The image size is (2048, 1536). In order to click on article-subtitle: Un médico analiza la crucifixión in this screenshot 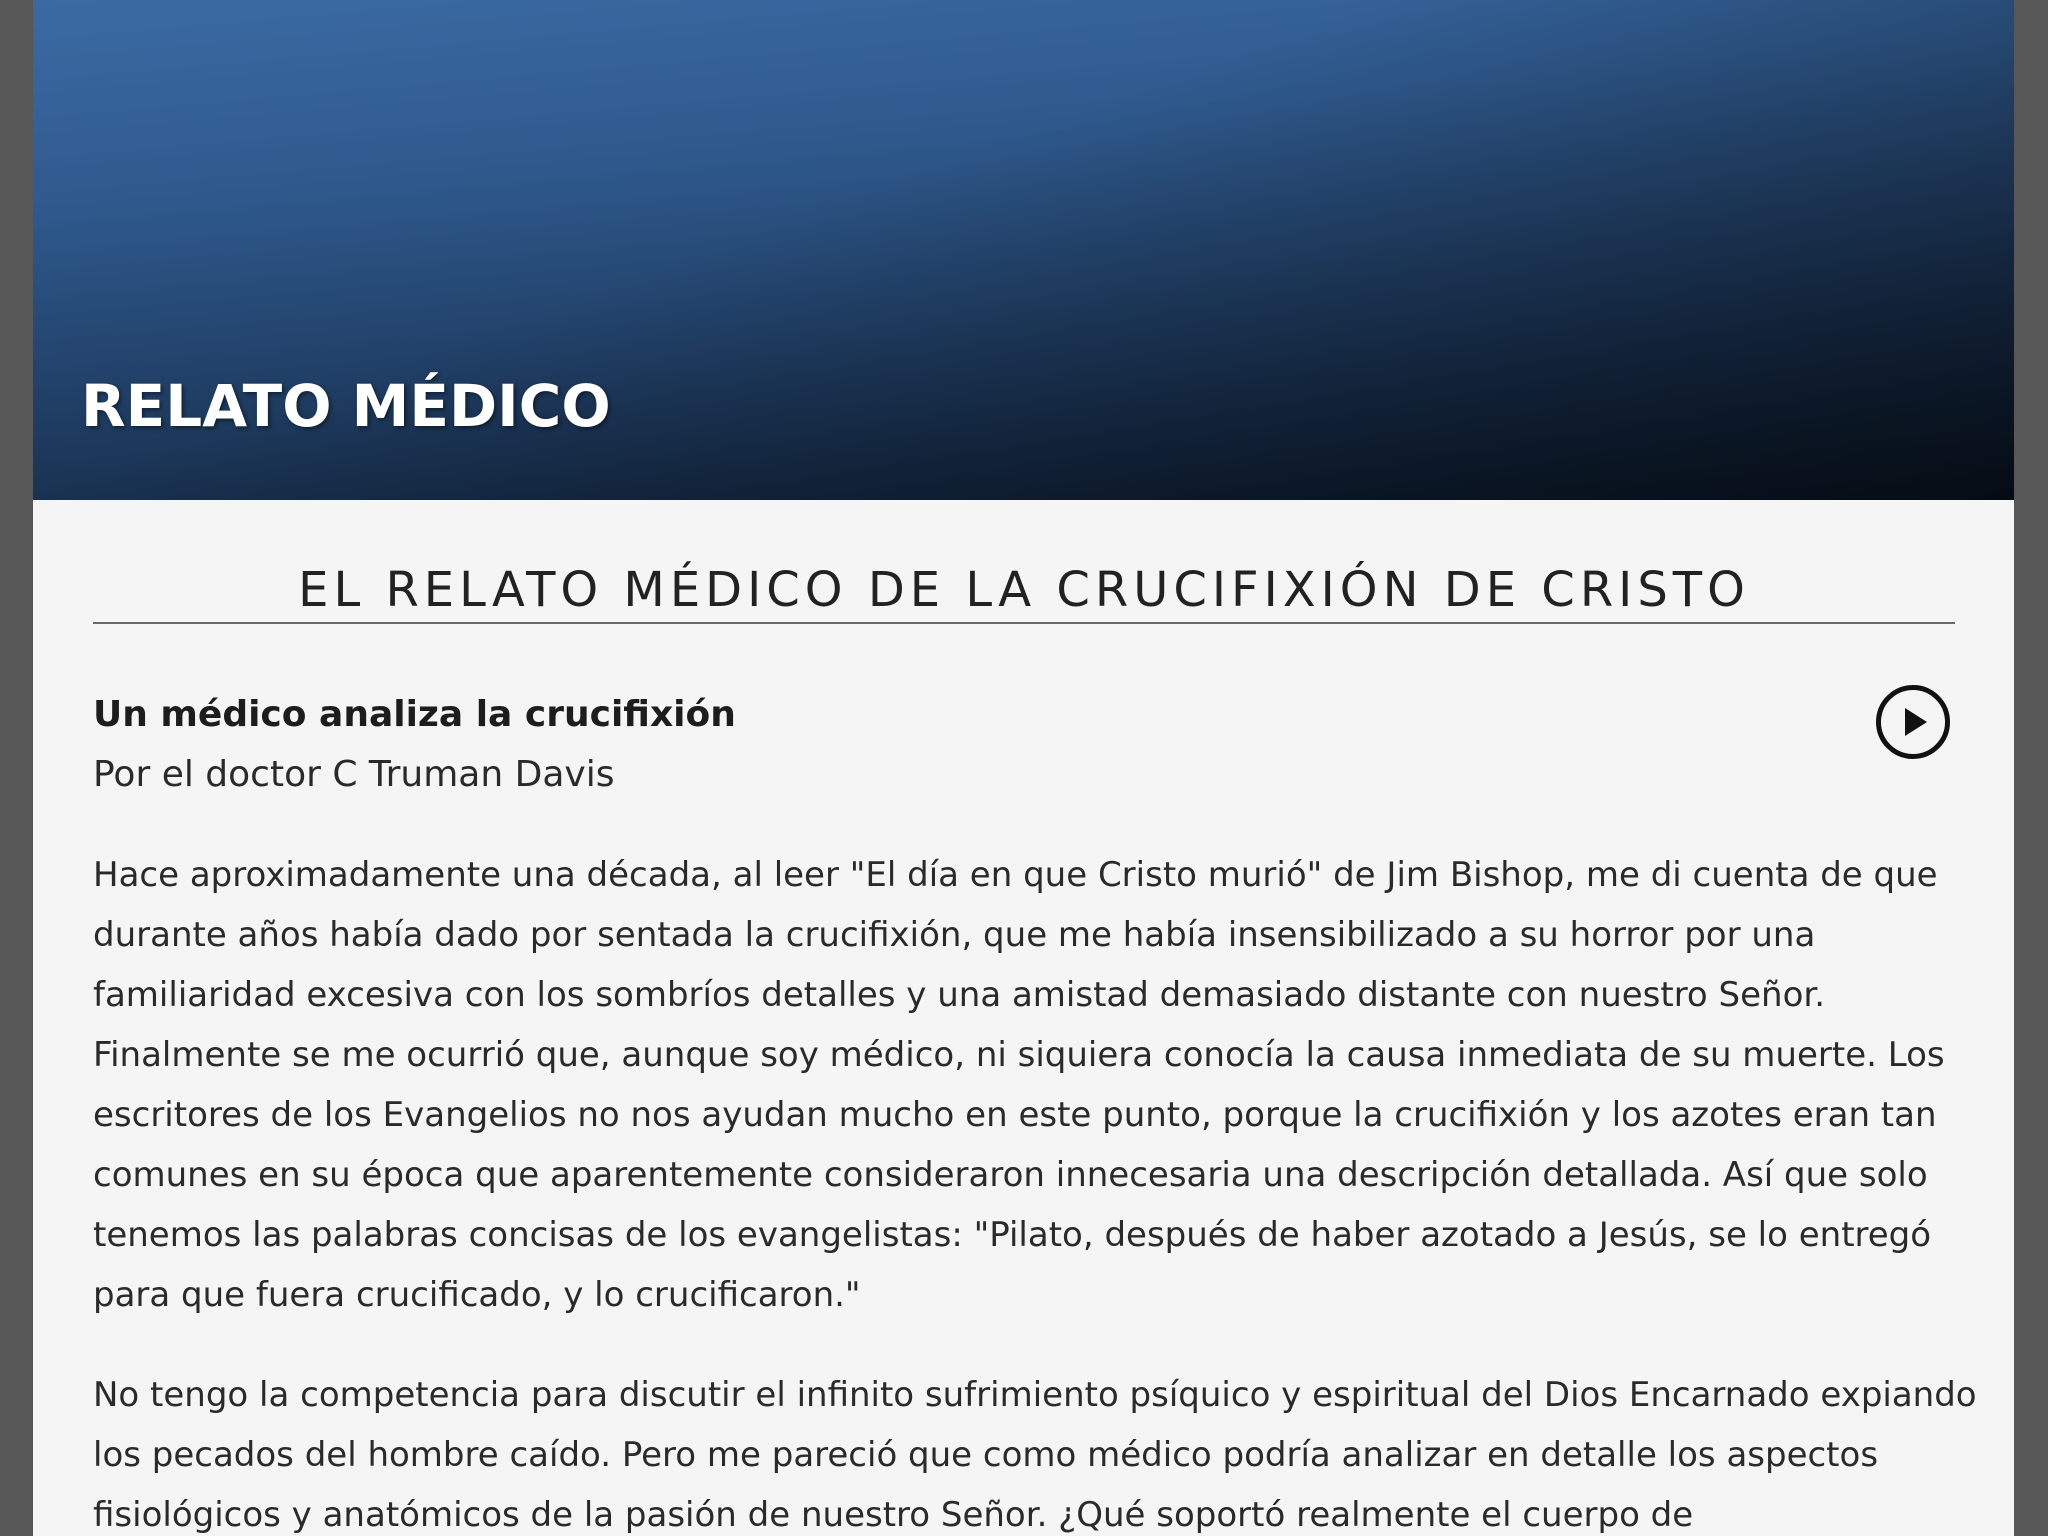, I will do `click(414, 714)`.